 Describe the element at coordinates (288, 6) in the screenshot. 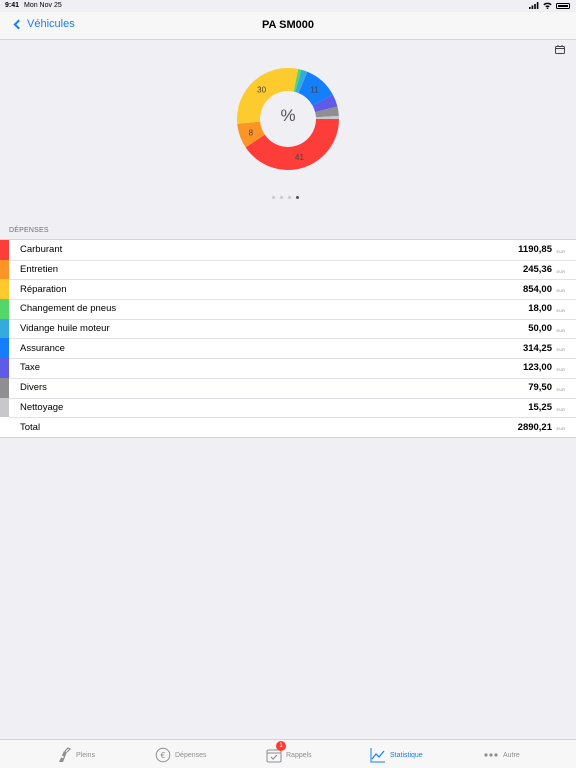

I see `status-bar: 9:41 Mon Nov 25` at that location.